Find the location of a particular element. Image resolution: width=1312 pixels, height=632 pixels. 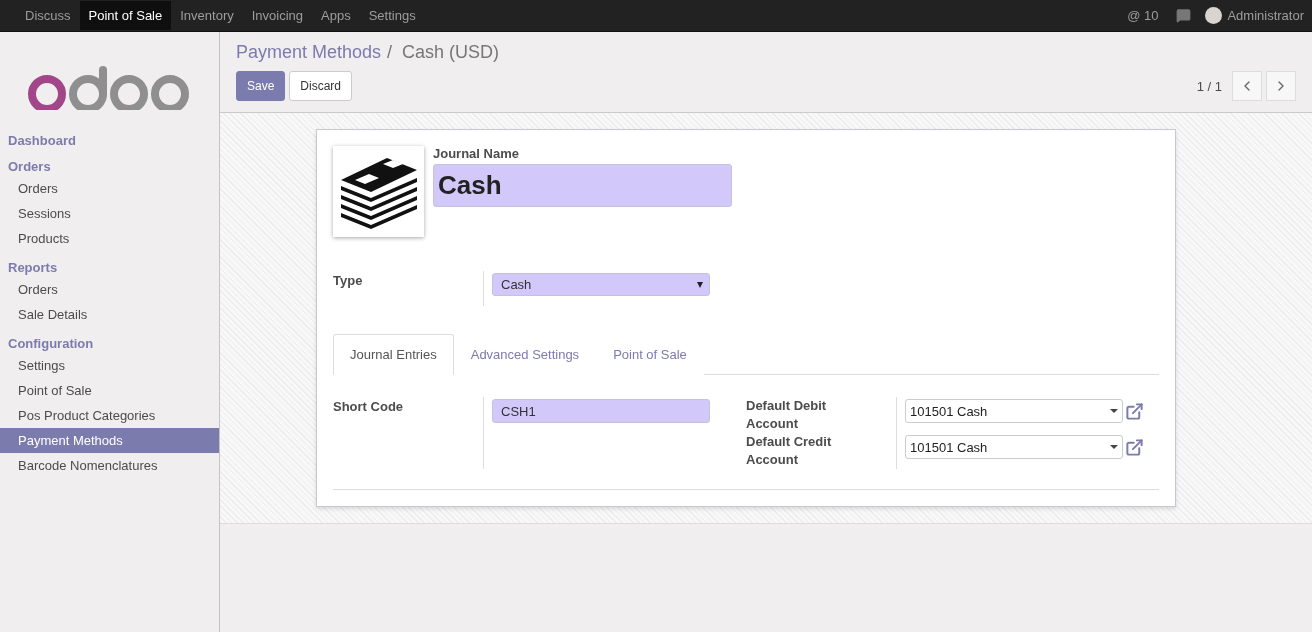

sidebar-item: Sale Details is located at coordinates (109, 314).